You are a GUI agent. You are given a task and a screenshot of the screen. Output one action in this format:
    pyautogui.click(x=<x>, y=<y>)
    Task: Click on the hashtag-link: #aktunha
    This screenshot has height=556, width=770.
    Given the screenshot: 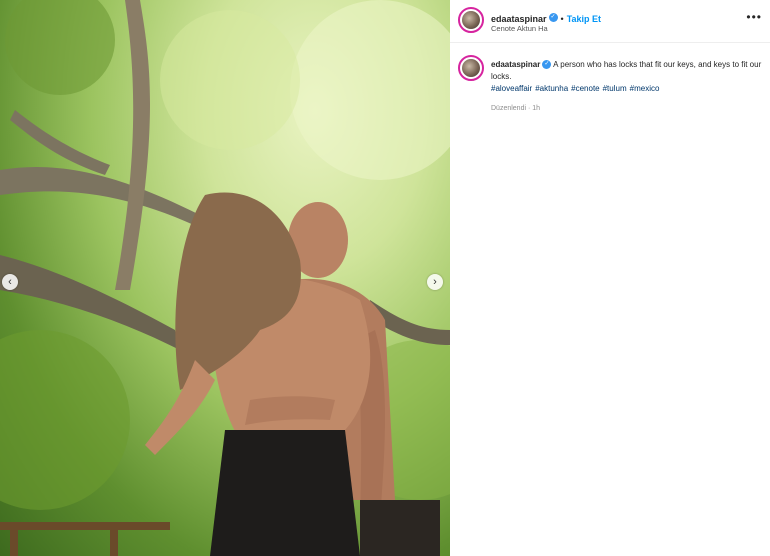 What is the action you would take?
    pyautogui.click(x=551, y=88)
    